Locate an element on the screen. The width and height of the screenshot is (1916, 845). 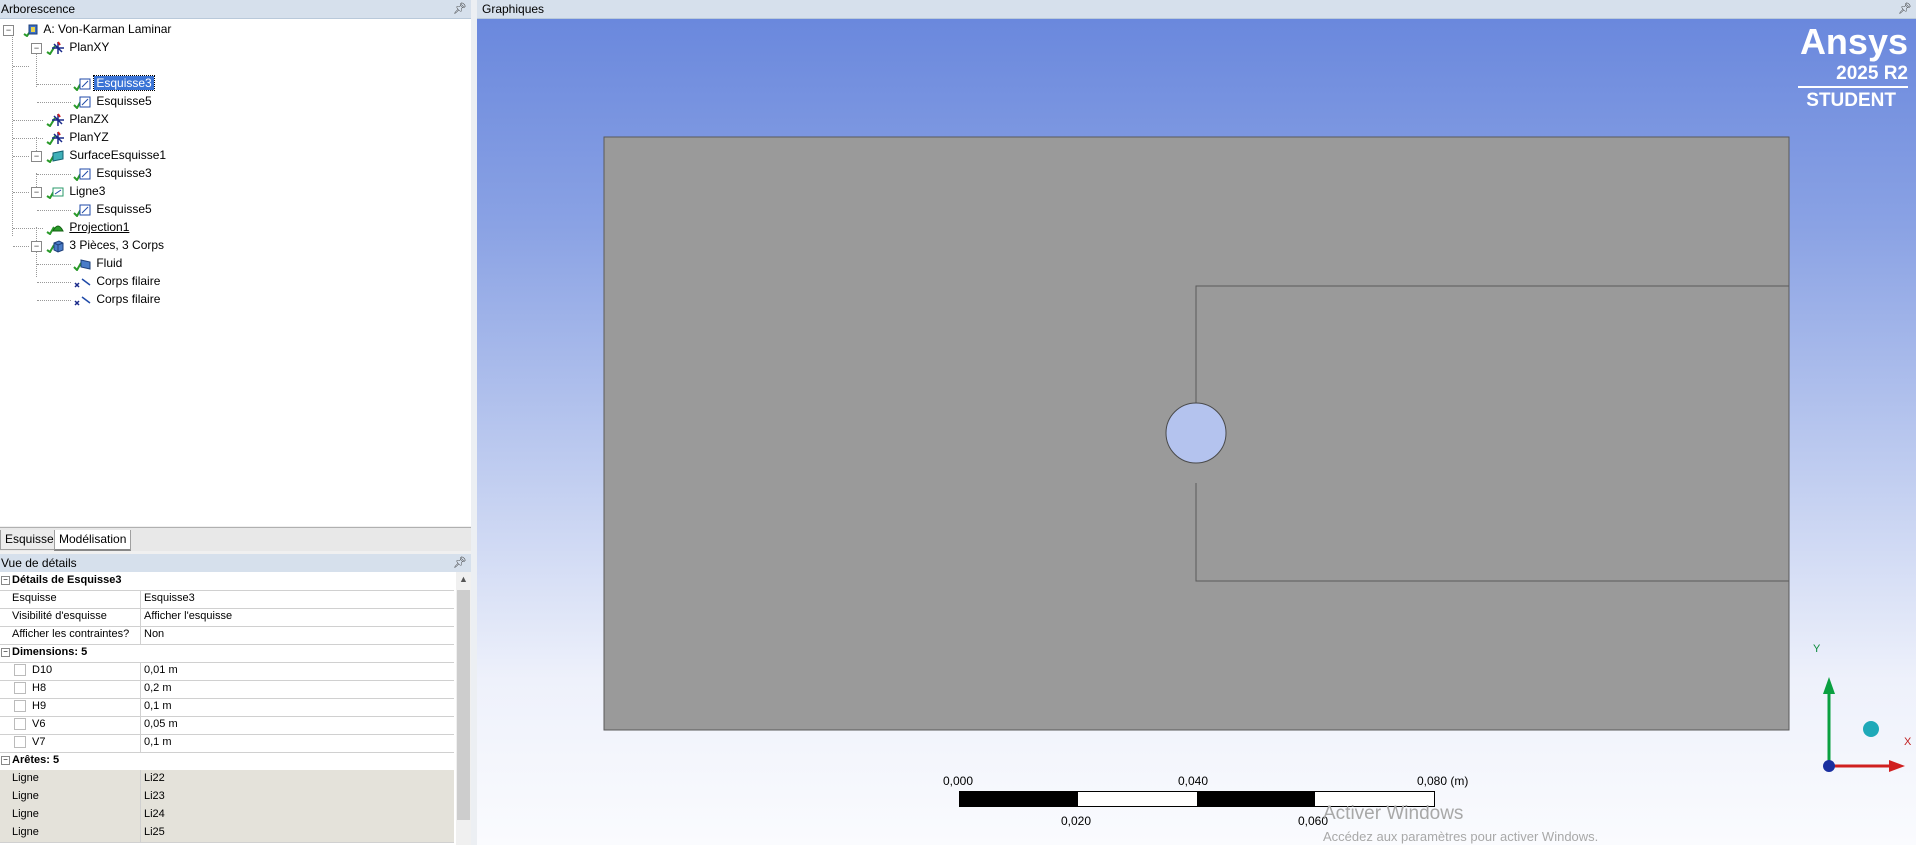
property-value: 0,05 m is located at coordinates (161, 724).